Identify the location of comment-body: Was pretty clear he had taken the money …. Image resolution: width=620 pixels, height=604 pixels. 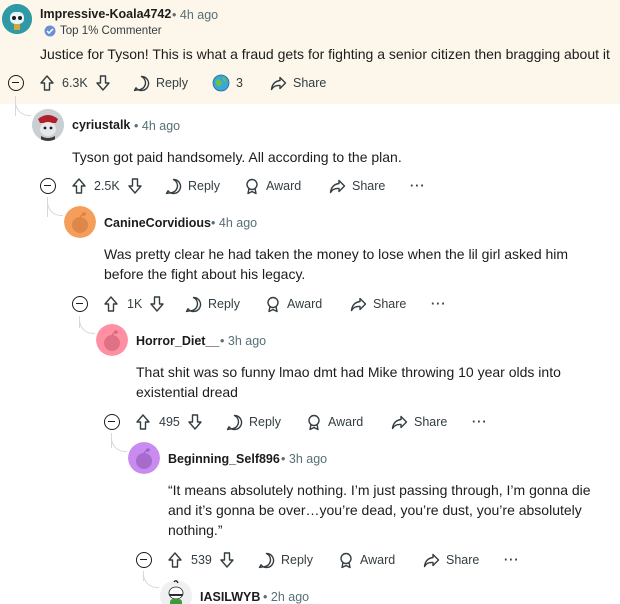
(336, 264).